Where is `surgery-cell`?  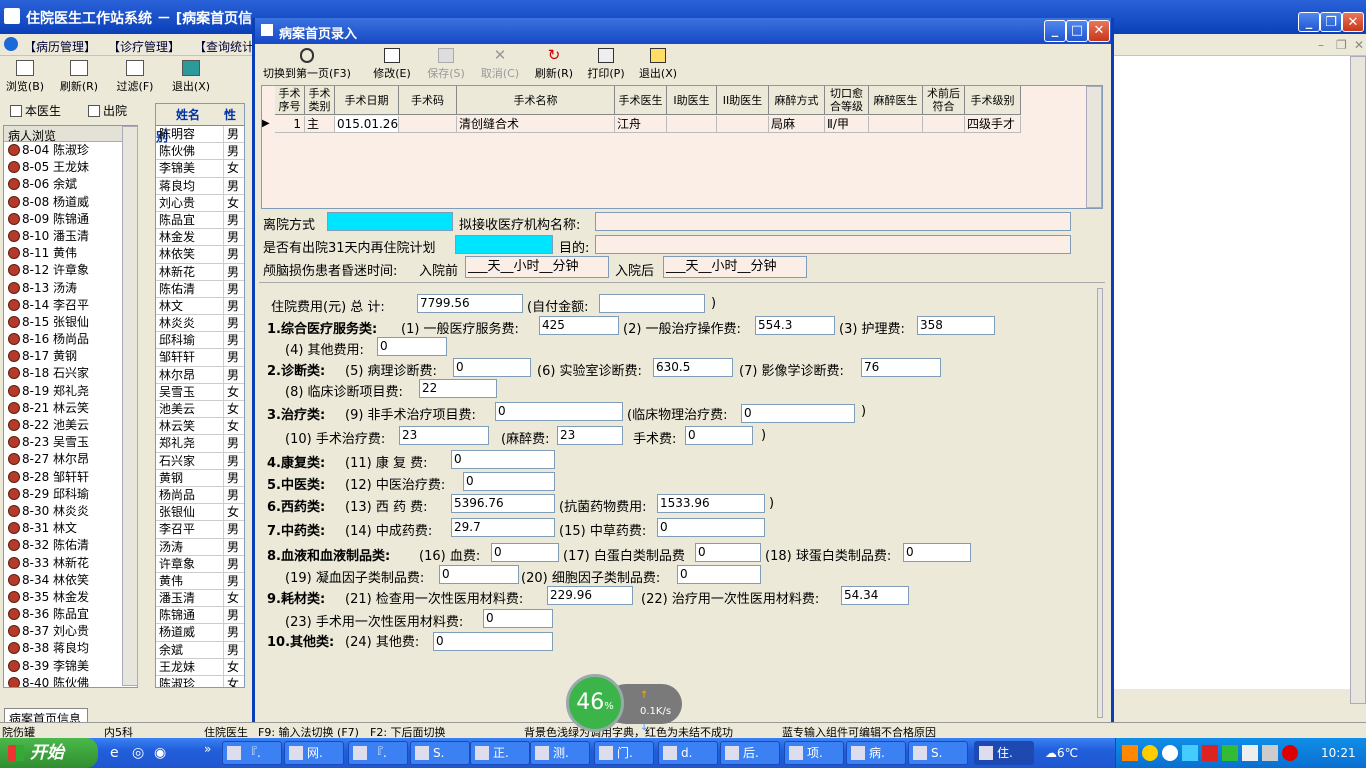 surgery-cell is located at coordinates (428, 124).